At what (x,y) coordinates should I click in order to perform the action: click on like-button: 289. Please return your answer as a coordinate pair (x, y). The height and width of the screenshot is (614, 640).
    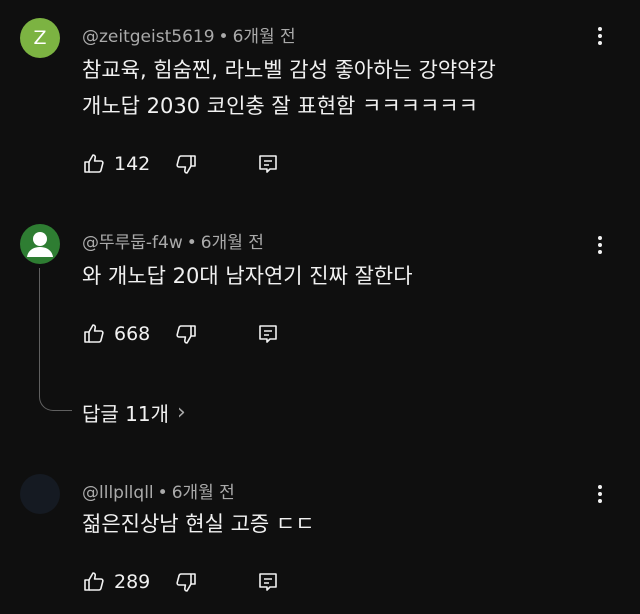
    Looking at the image, I should click on (116, 582).